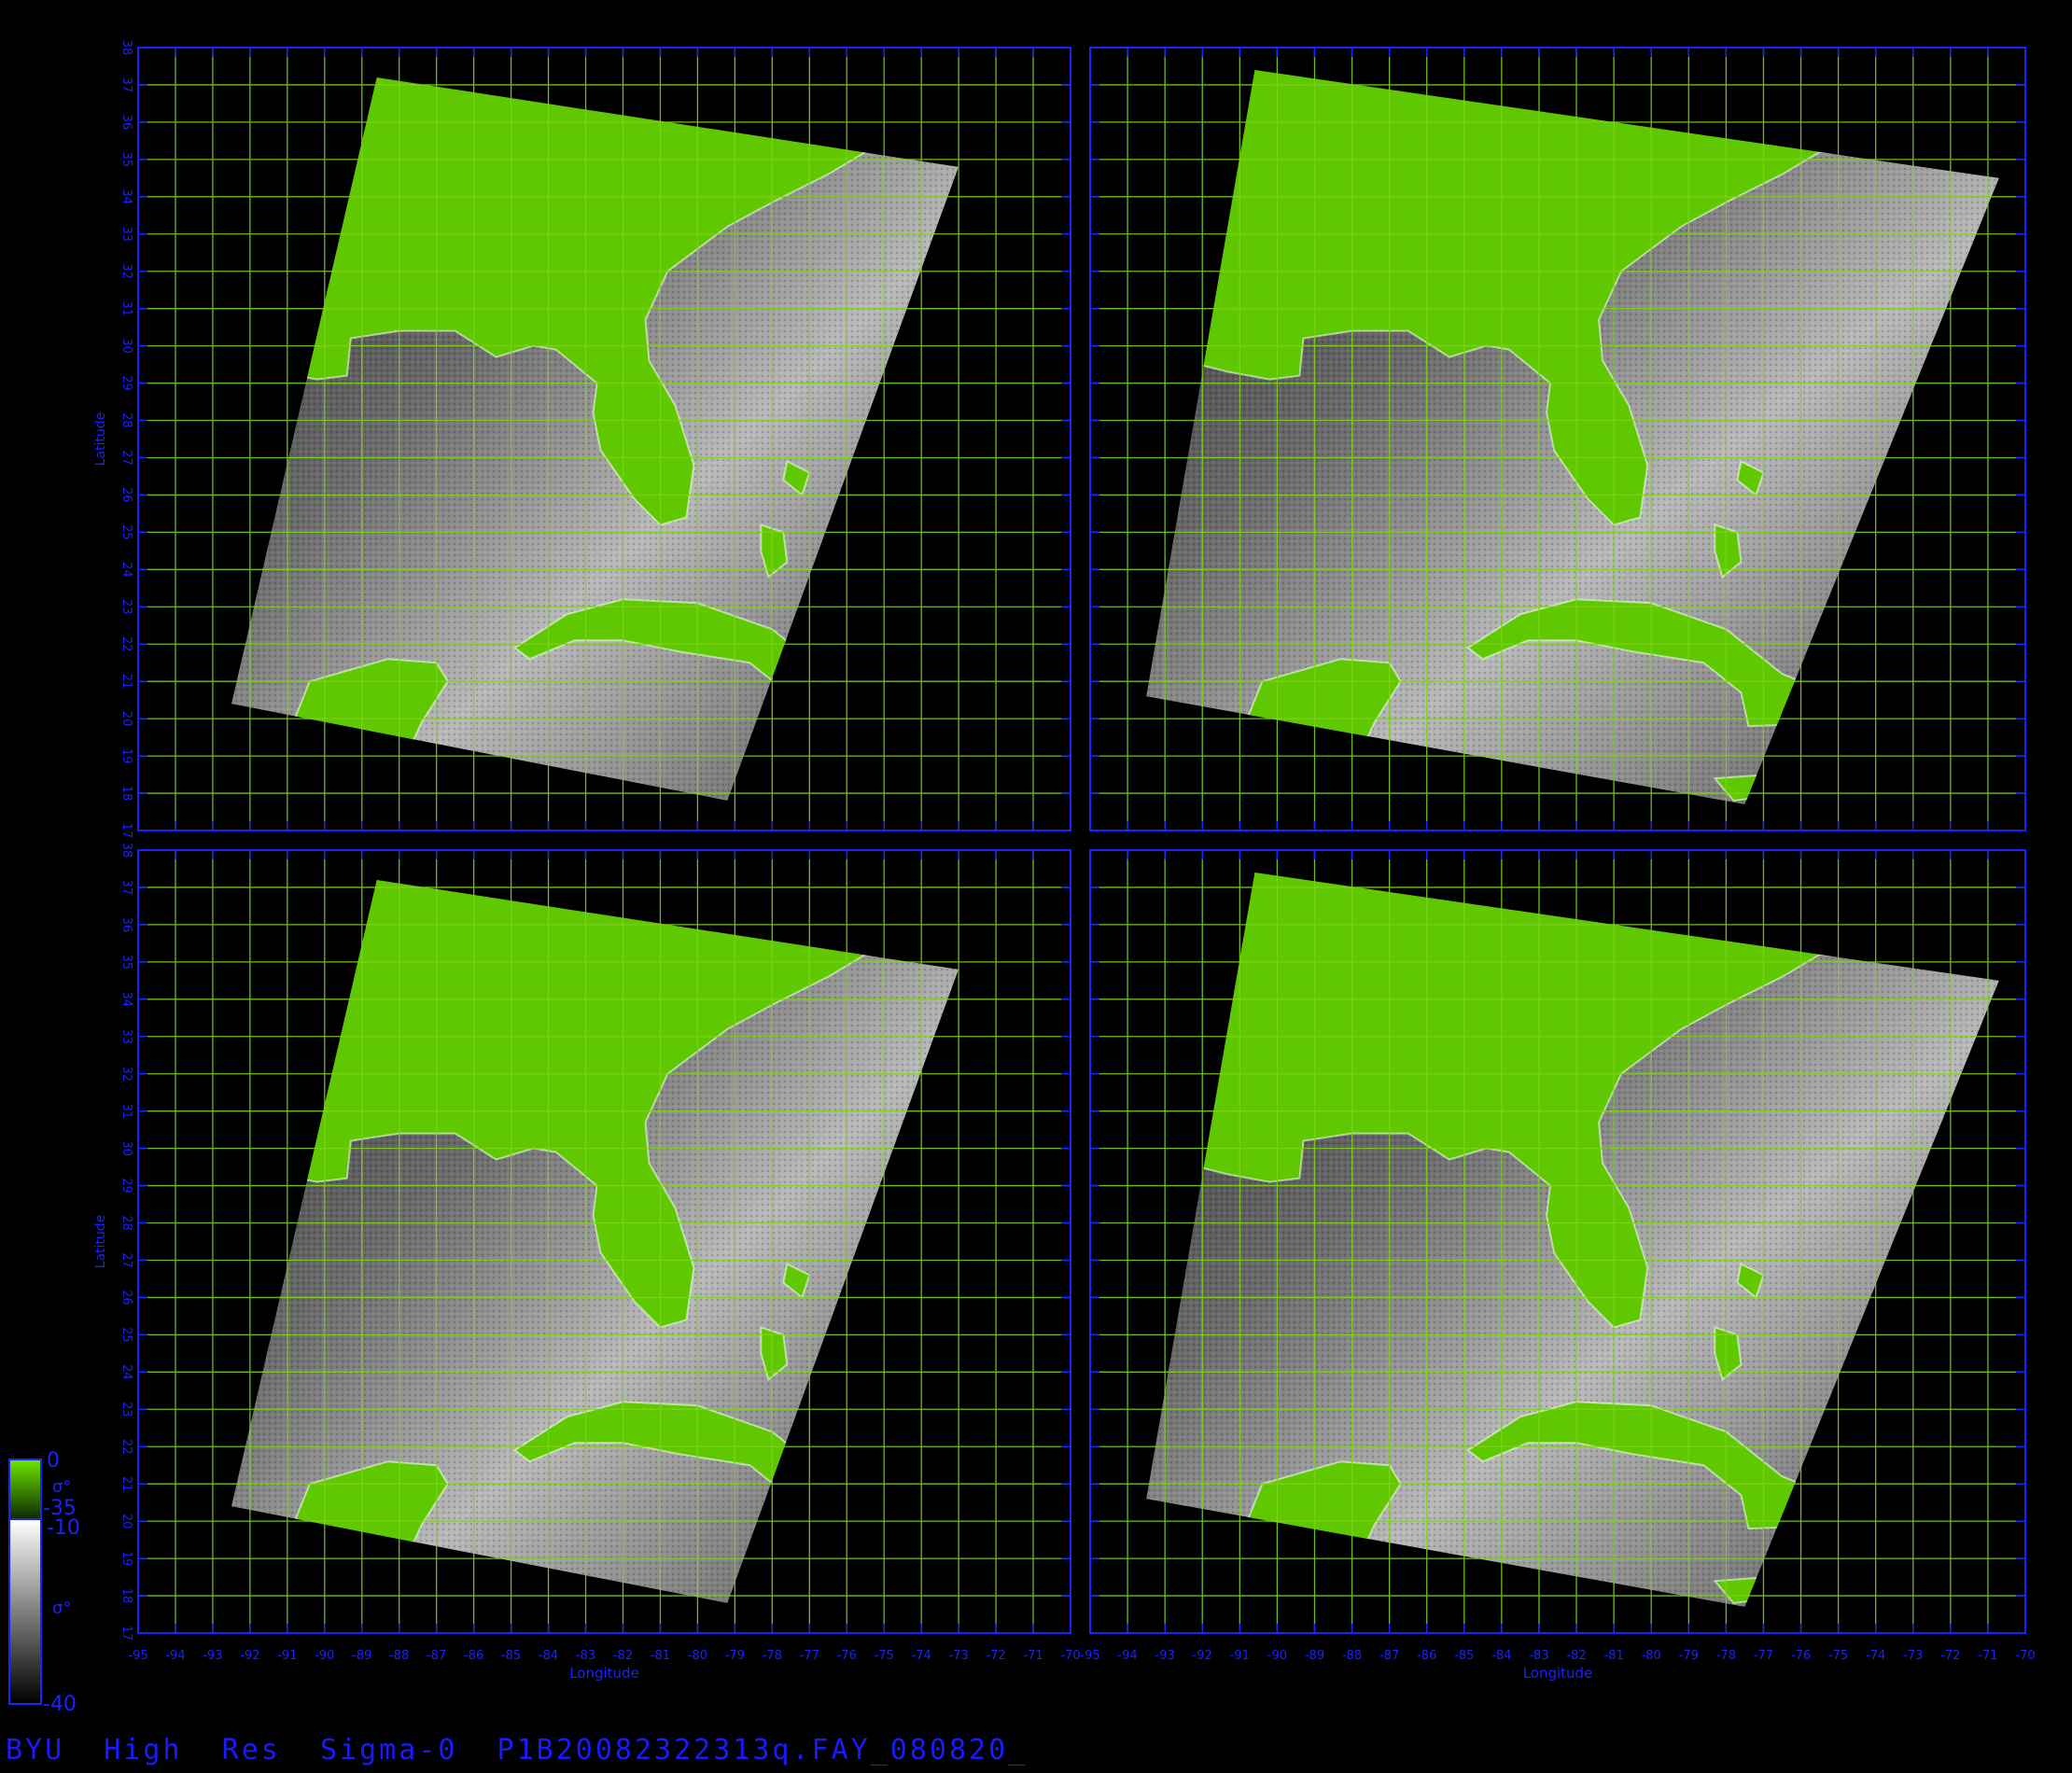 The height and width of the screenshot is (1773, 2072). What do you see at coordinates (1277, 1656) in the screenshot?
I see `lon-tick-label: -90` at bounding box center [1277, 1656].